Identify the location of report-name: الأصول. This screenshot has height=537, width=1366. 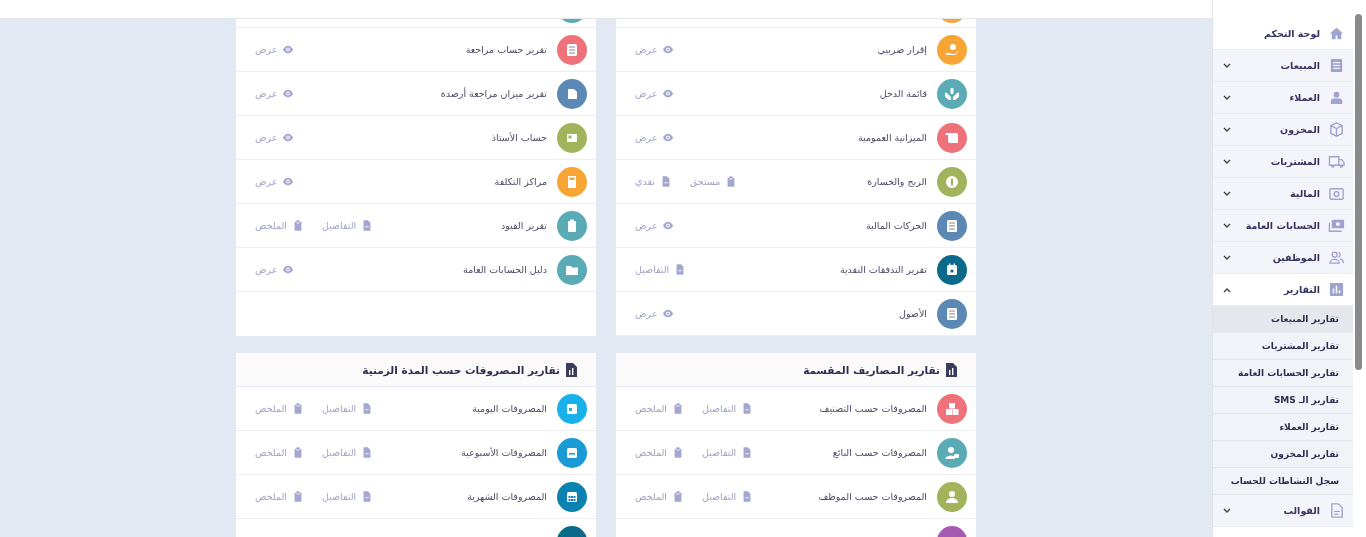
(913, 313).